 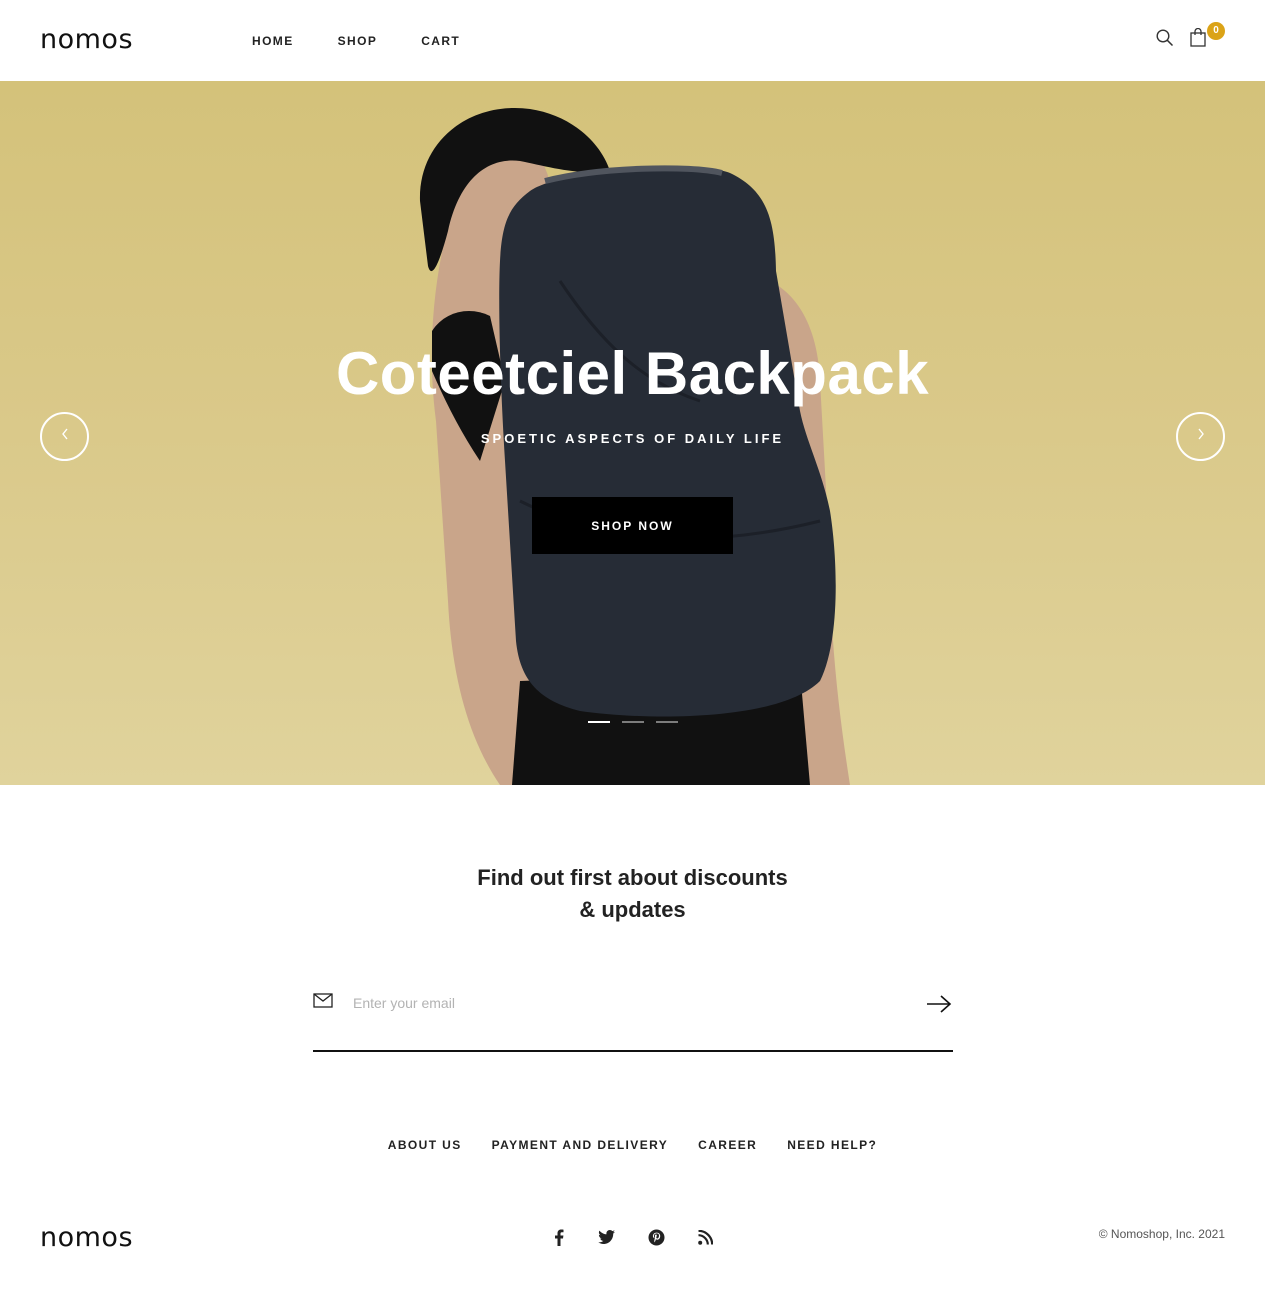 I want to click on hero-title: Coteetciel Backpack, so click(x=632, y=373).